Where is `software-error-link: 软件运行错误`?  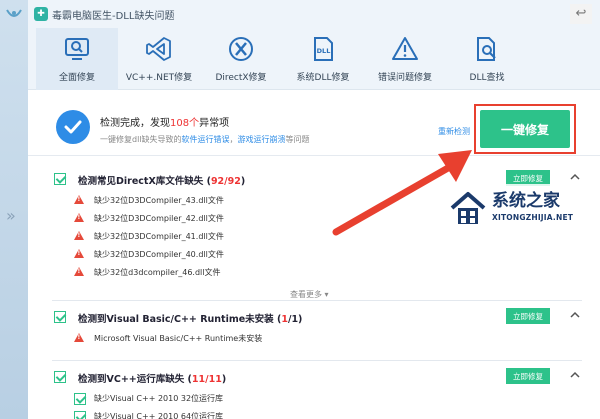
software-error-link: 软件运行错误 is located at coordinates (206, 139).